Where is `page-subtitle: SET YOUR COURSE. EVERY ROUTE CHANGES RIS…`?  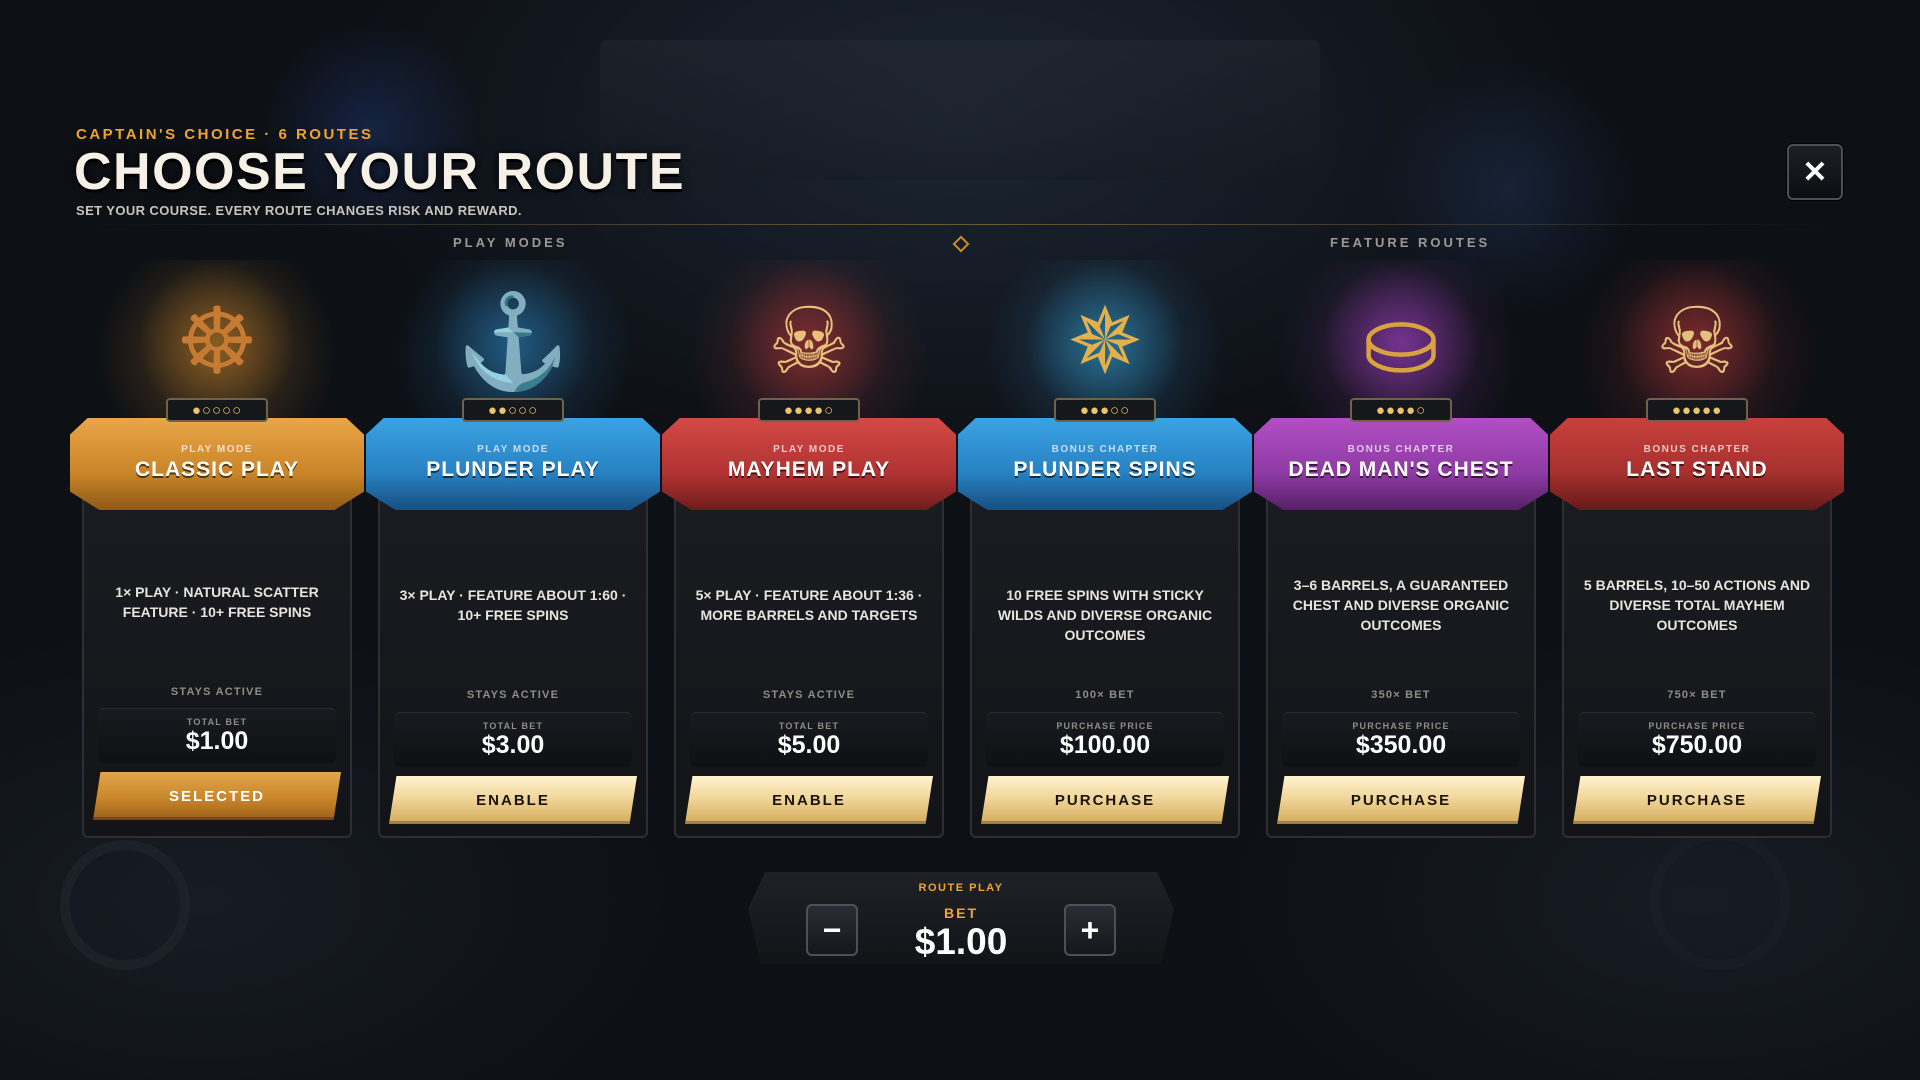 page-subtitle: SET YOUR COURSE. EVERY ROUTE CHANGES RIS… is located at coordinates (299, 210).